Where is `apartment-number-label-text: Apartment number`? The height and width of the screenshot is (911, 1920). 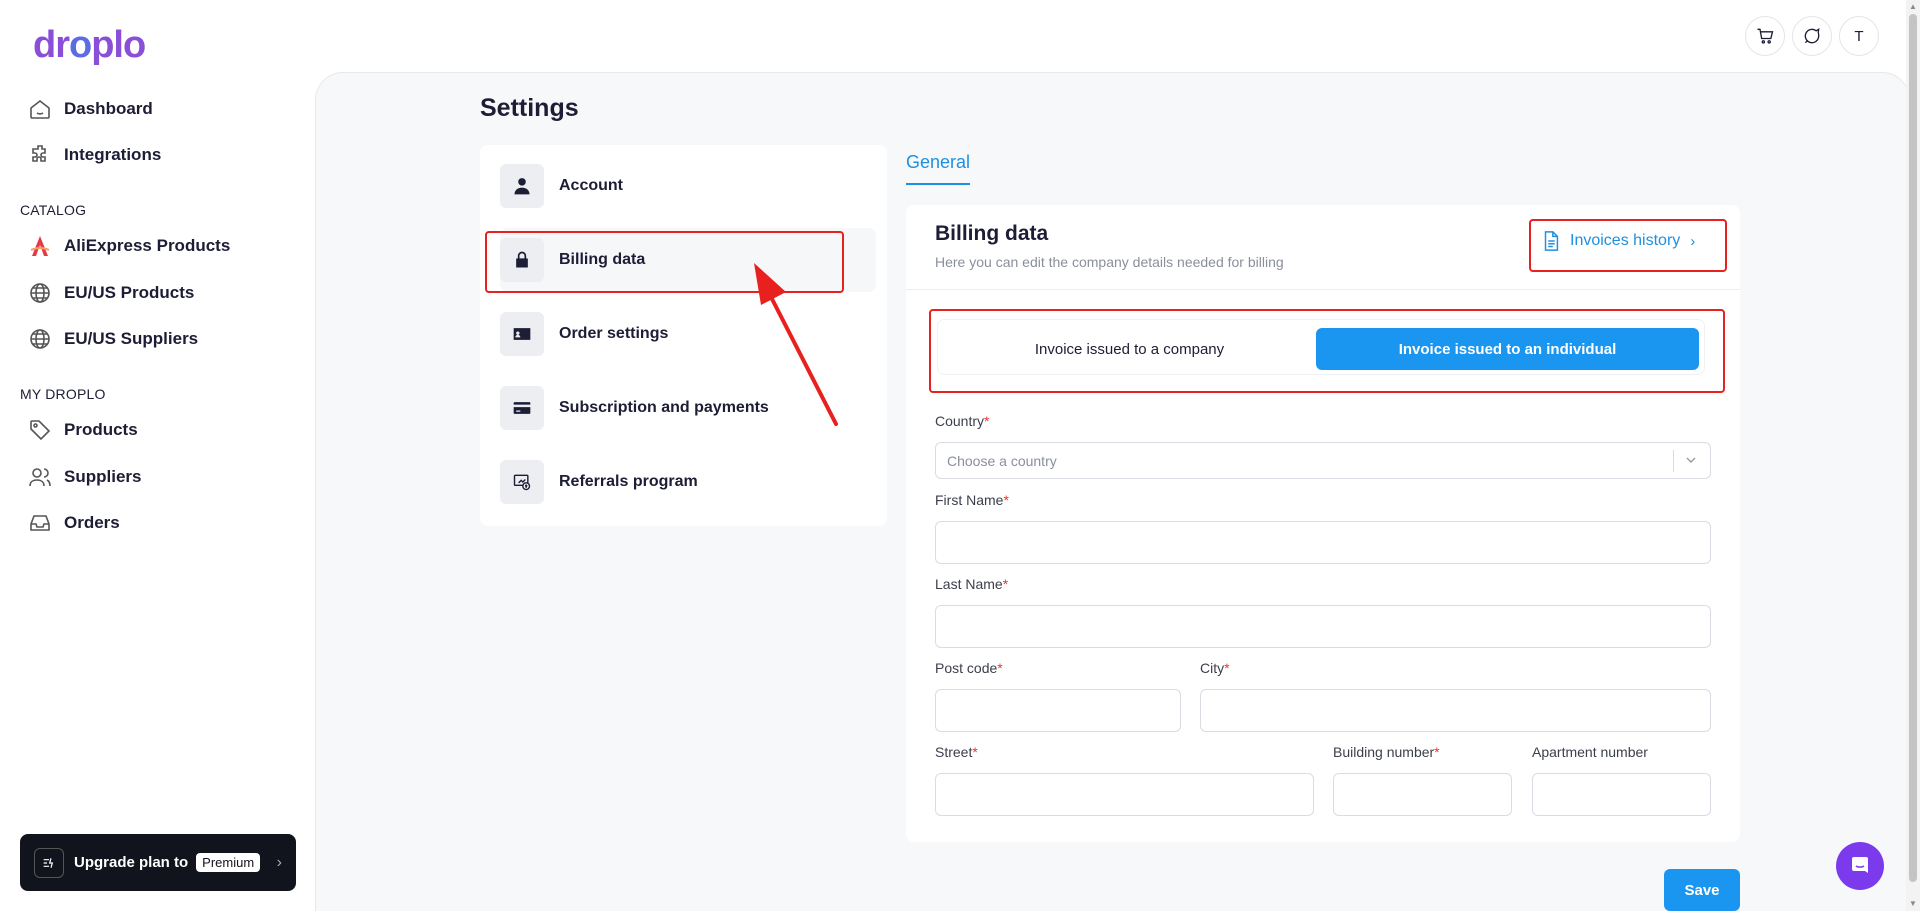 apartment-number-label-text: Apartment number is located at coordinates (1590, 752).